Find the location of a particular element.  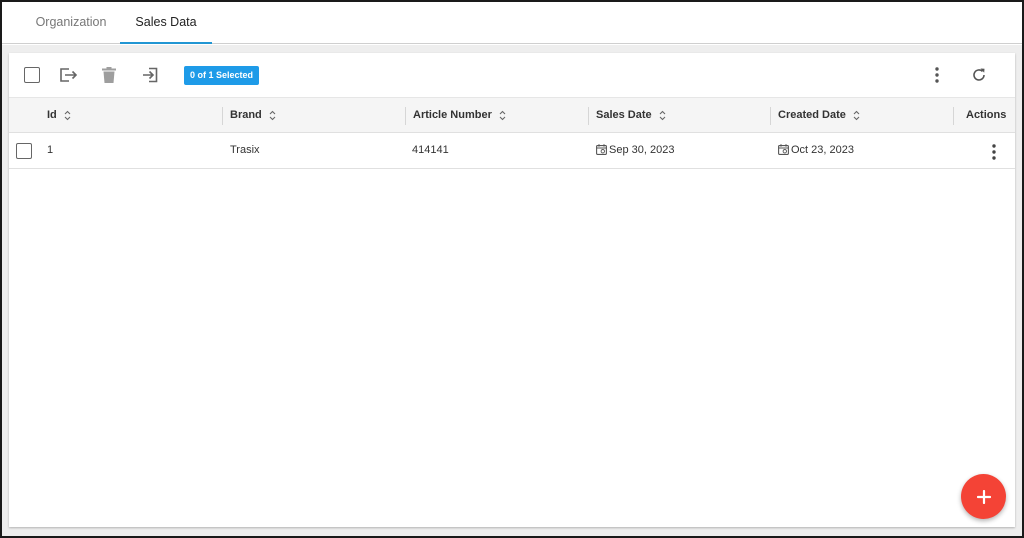

plus-icon is located at coordinates (983, 496).